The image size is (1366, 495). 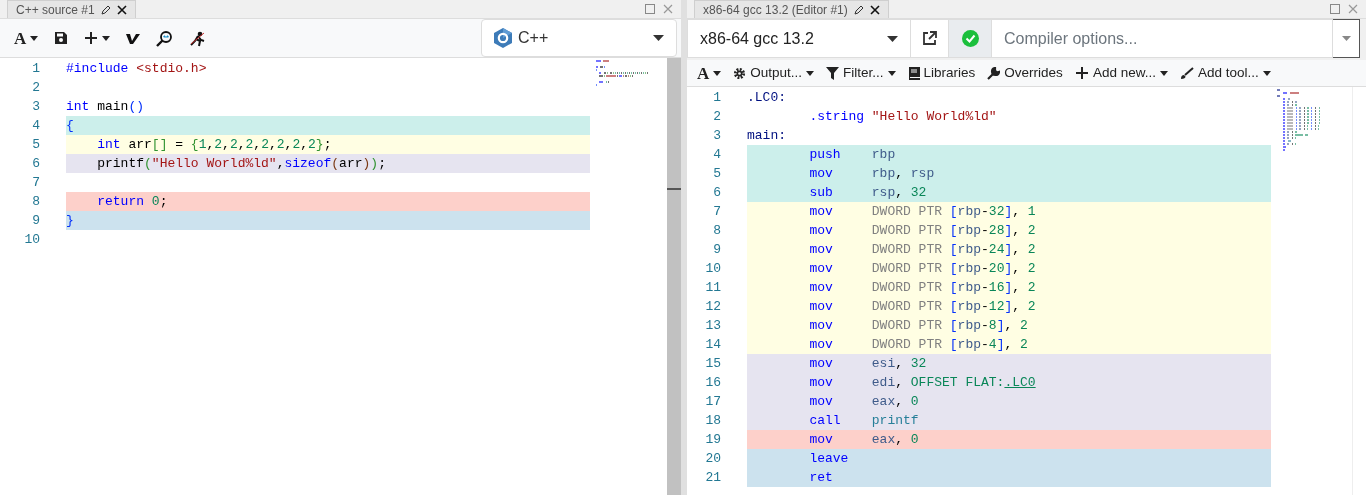 I want to click on code-line: .LC0:, so click(x=767, y=98).